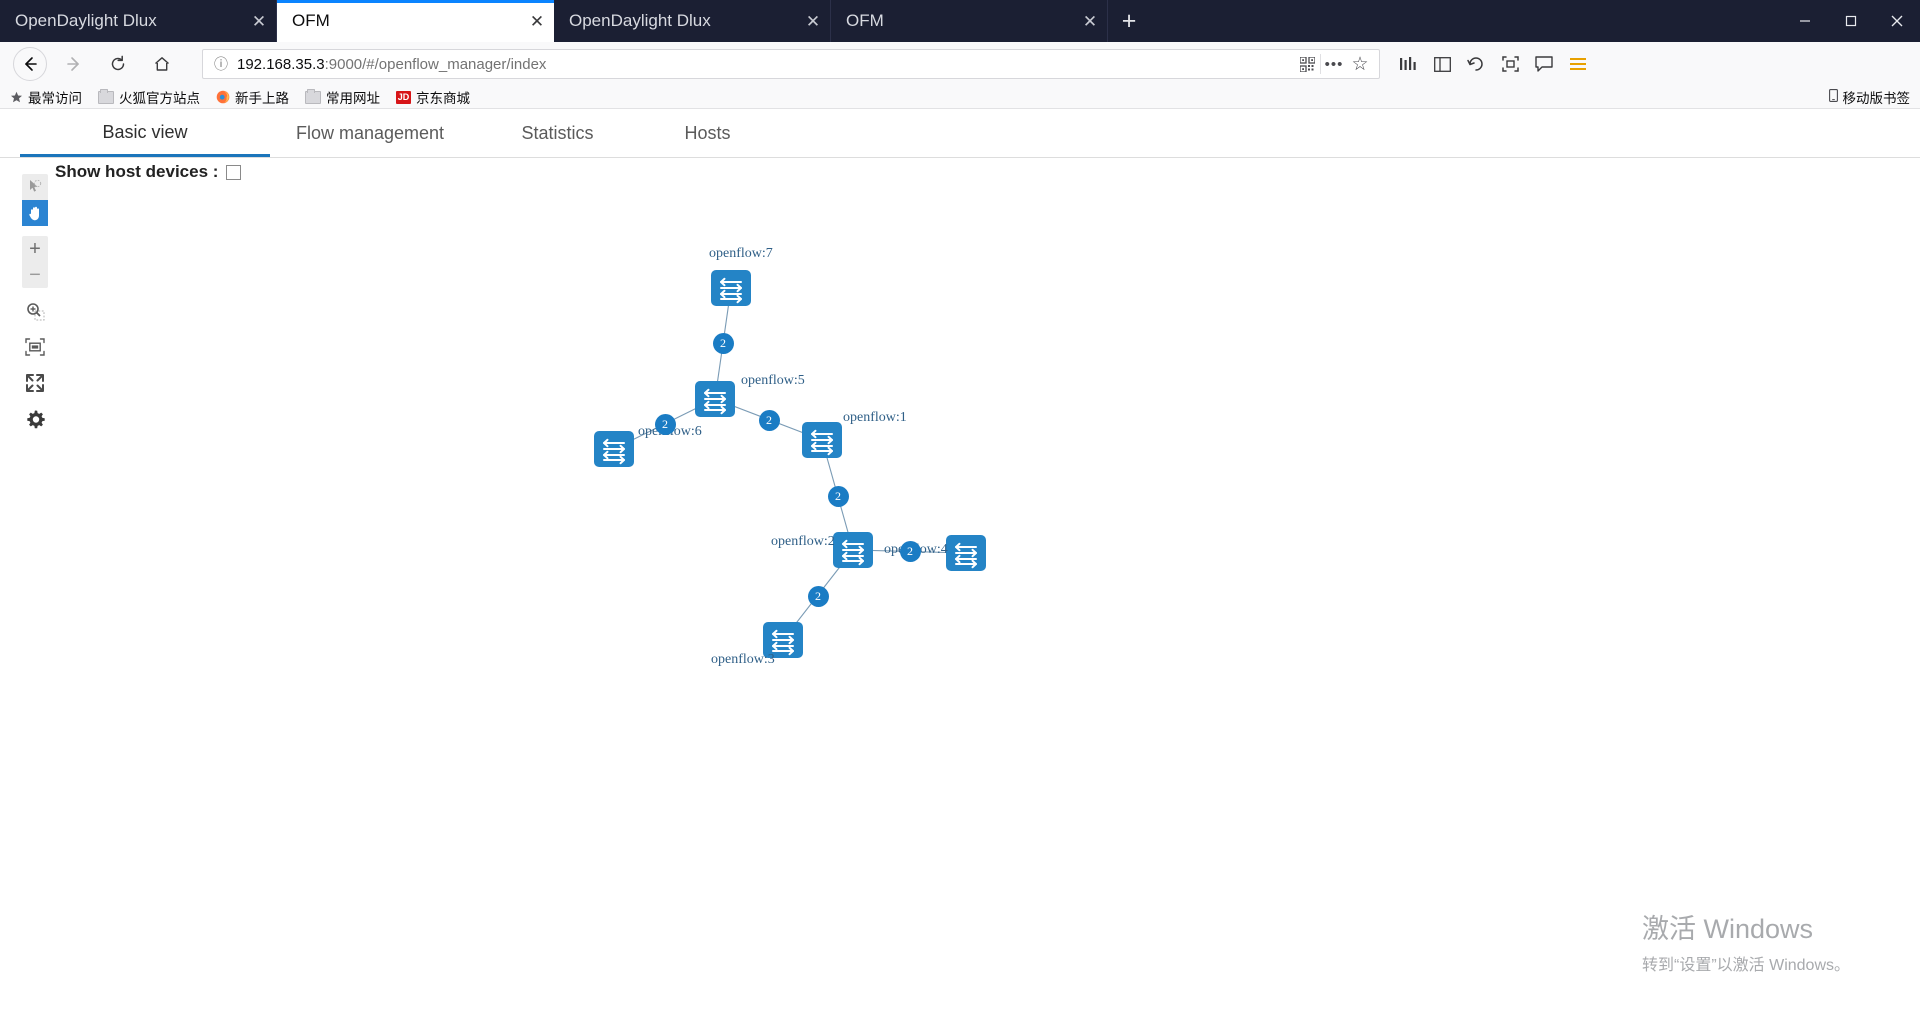  What do you see at coordinates (221, 64) in the screenshot?
I see `site-info-icon: ⓘ` at bounding box center [221, 64].